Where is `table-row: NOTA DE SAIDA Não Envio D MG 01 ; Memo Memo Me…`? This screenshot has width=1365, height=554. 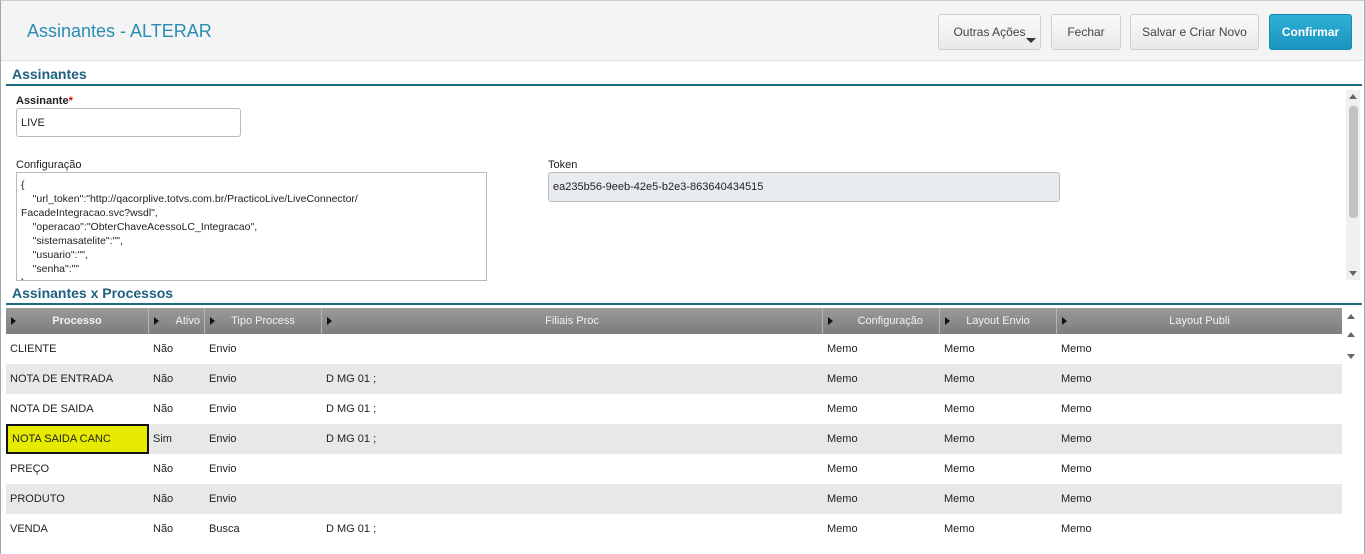 table-row: NOTA DE SAIDA Não Envio D MG 01 ; Memo Memo Me… is located at coordinates (674, 409).